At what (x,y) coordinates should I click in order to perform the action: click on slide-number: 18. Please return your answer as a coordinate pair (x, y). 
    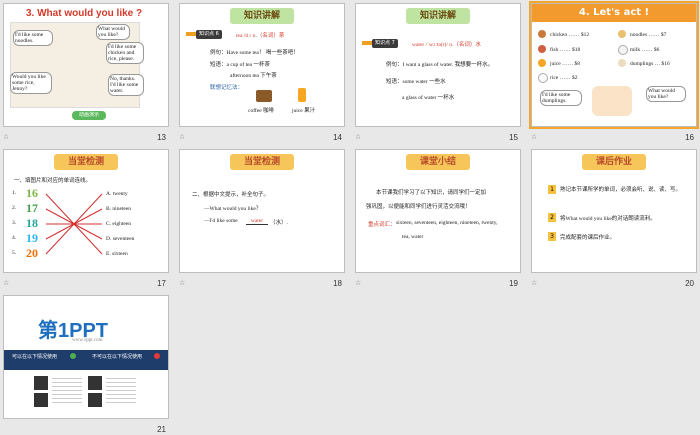
    Looking at the image, I should click on (337, 283).